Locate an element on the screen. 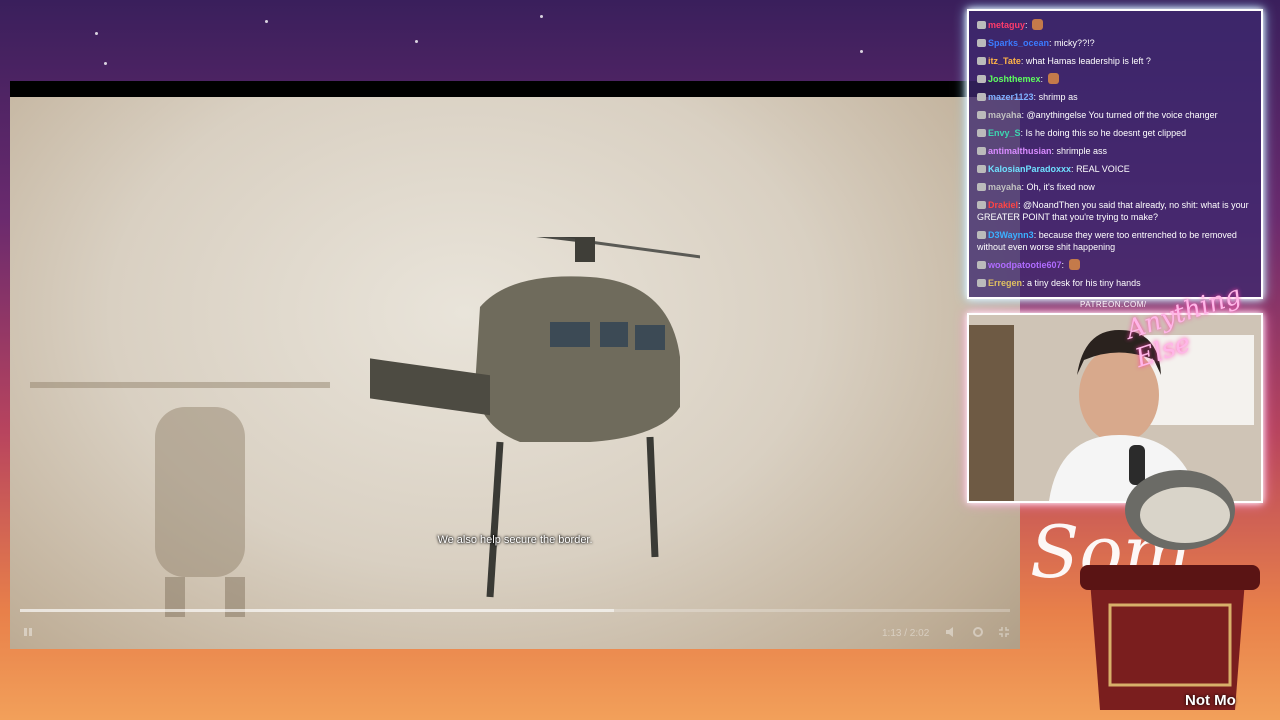 The height and width of the screenshot is (720, 1280). progress-bar is located at coordinates (515, 610).